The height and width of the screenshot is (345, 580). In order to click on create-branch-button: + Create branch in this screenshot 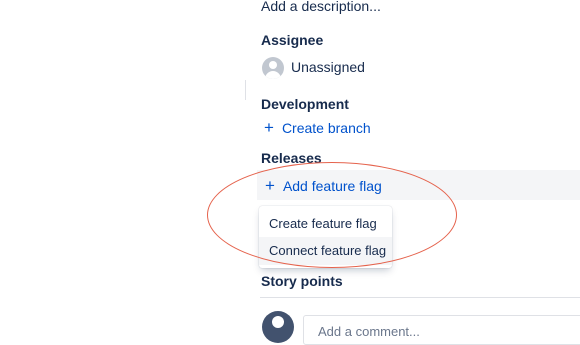, I will do `click(317, 127)`.